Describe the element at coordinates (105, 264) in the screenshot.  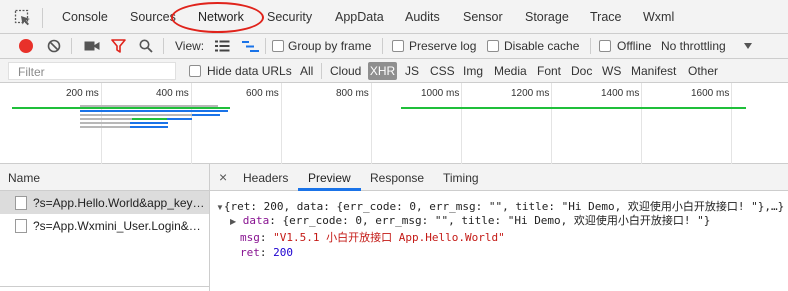
I see `request-list-empty-area` at that location.